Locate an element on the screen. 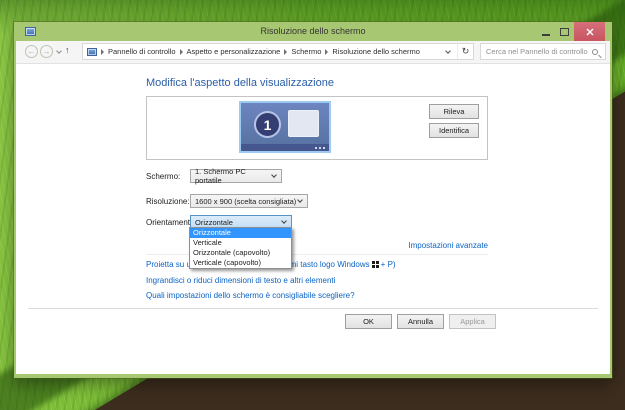 Image resolution: width=625 pixels, height=410 pixels. apply-button: Applica is located at coordinates (472, 321).